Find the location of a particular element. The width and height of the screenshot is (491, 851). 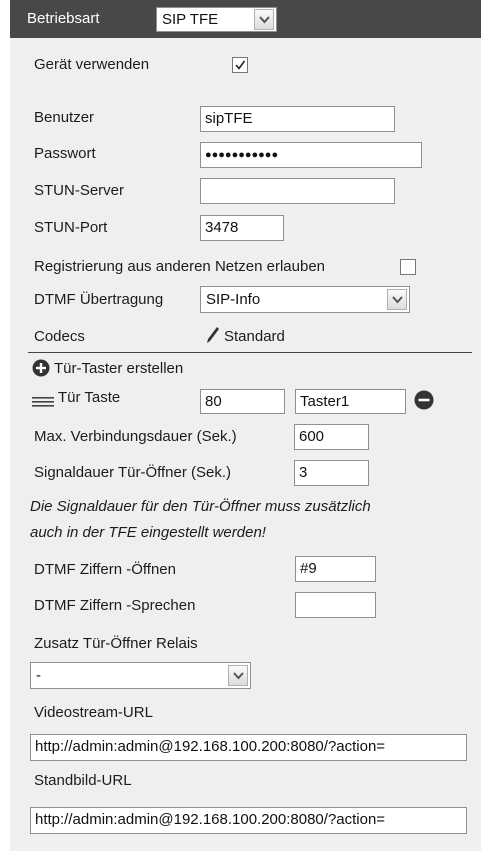

passwort-input: ●●●●●●●●●●● is located at coordinates (311, 155).